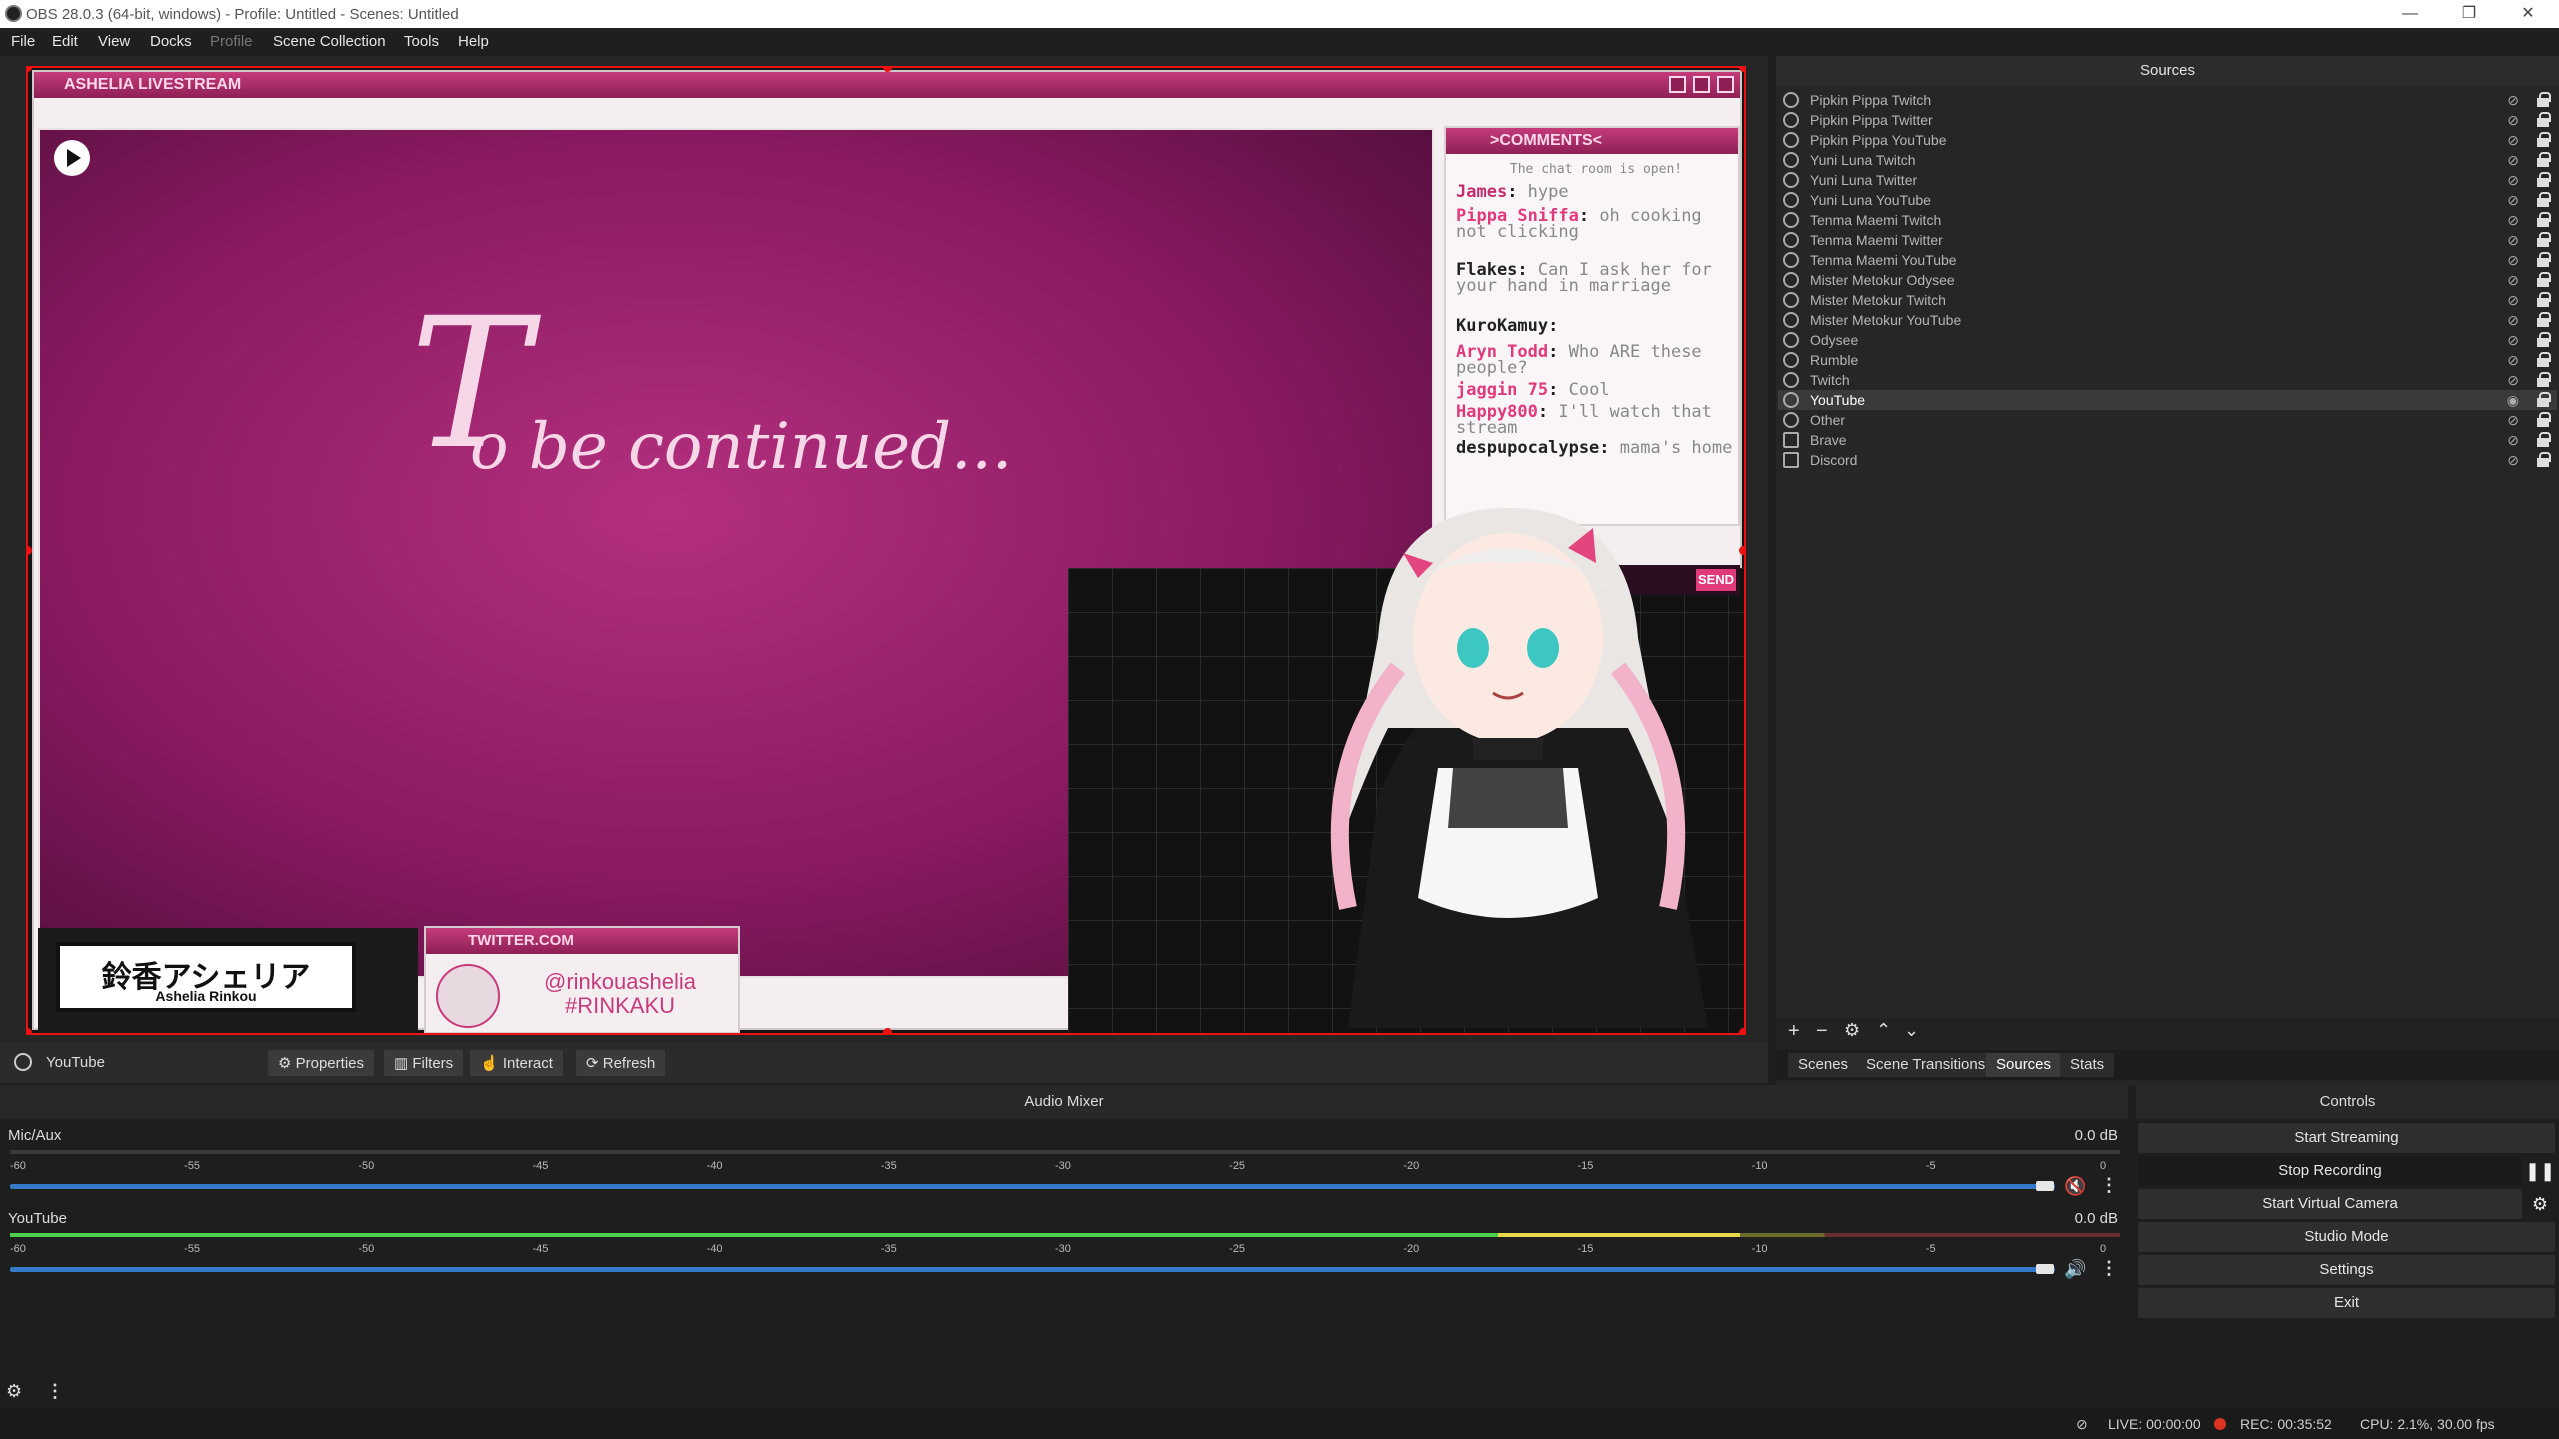  Describe the element at coordinates (2346, 1138) in the screenshot. I see `start-streaming-button: Start Streaming` at that location.